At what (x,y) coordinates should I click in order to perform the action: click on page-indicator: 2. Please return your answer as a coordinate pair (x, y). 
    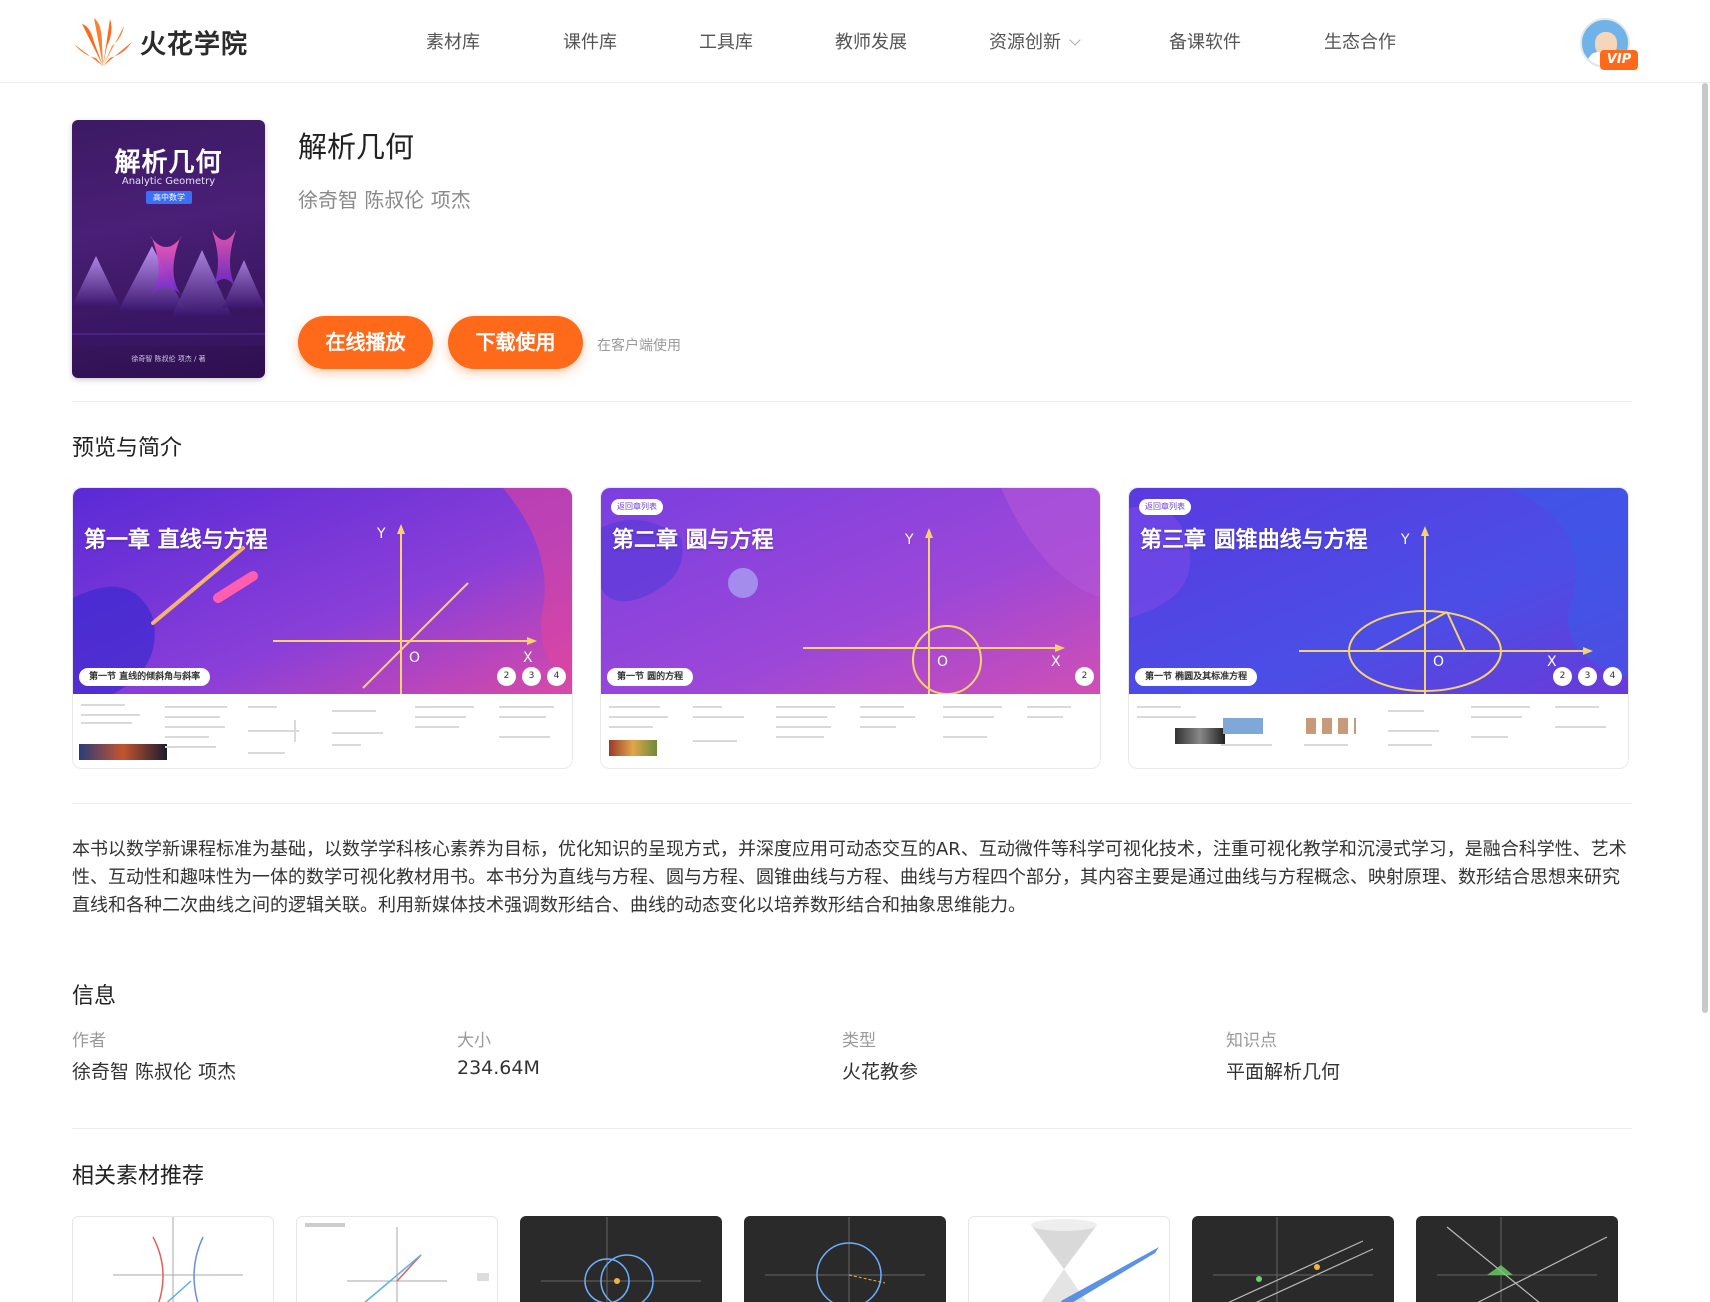
    Looking at the image, I should click on (1084, 676).